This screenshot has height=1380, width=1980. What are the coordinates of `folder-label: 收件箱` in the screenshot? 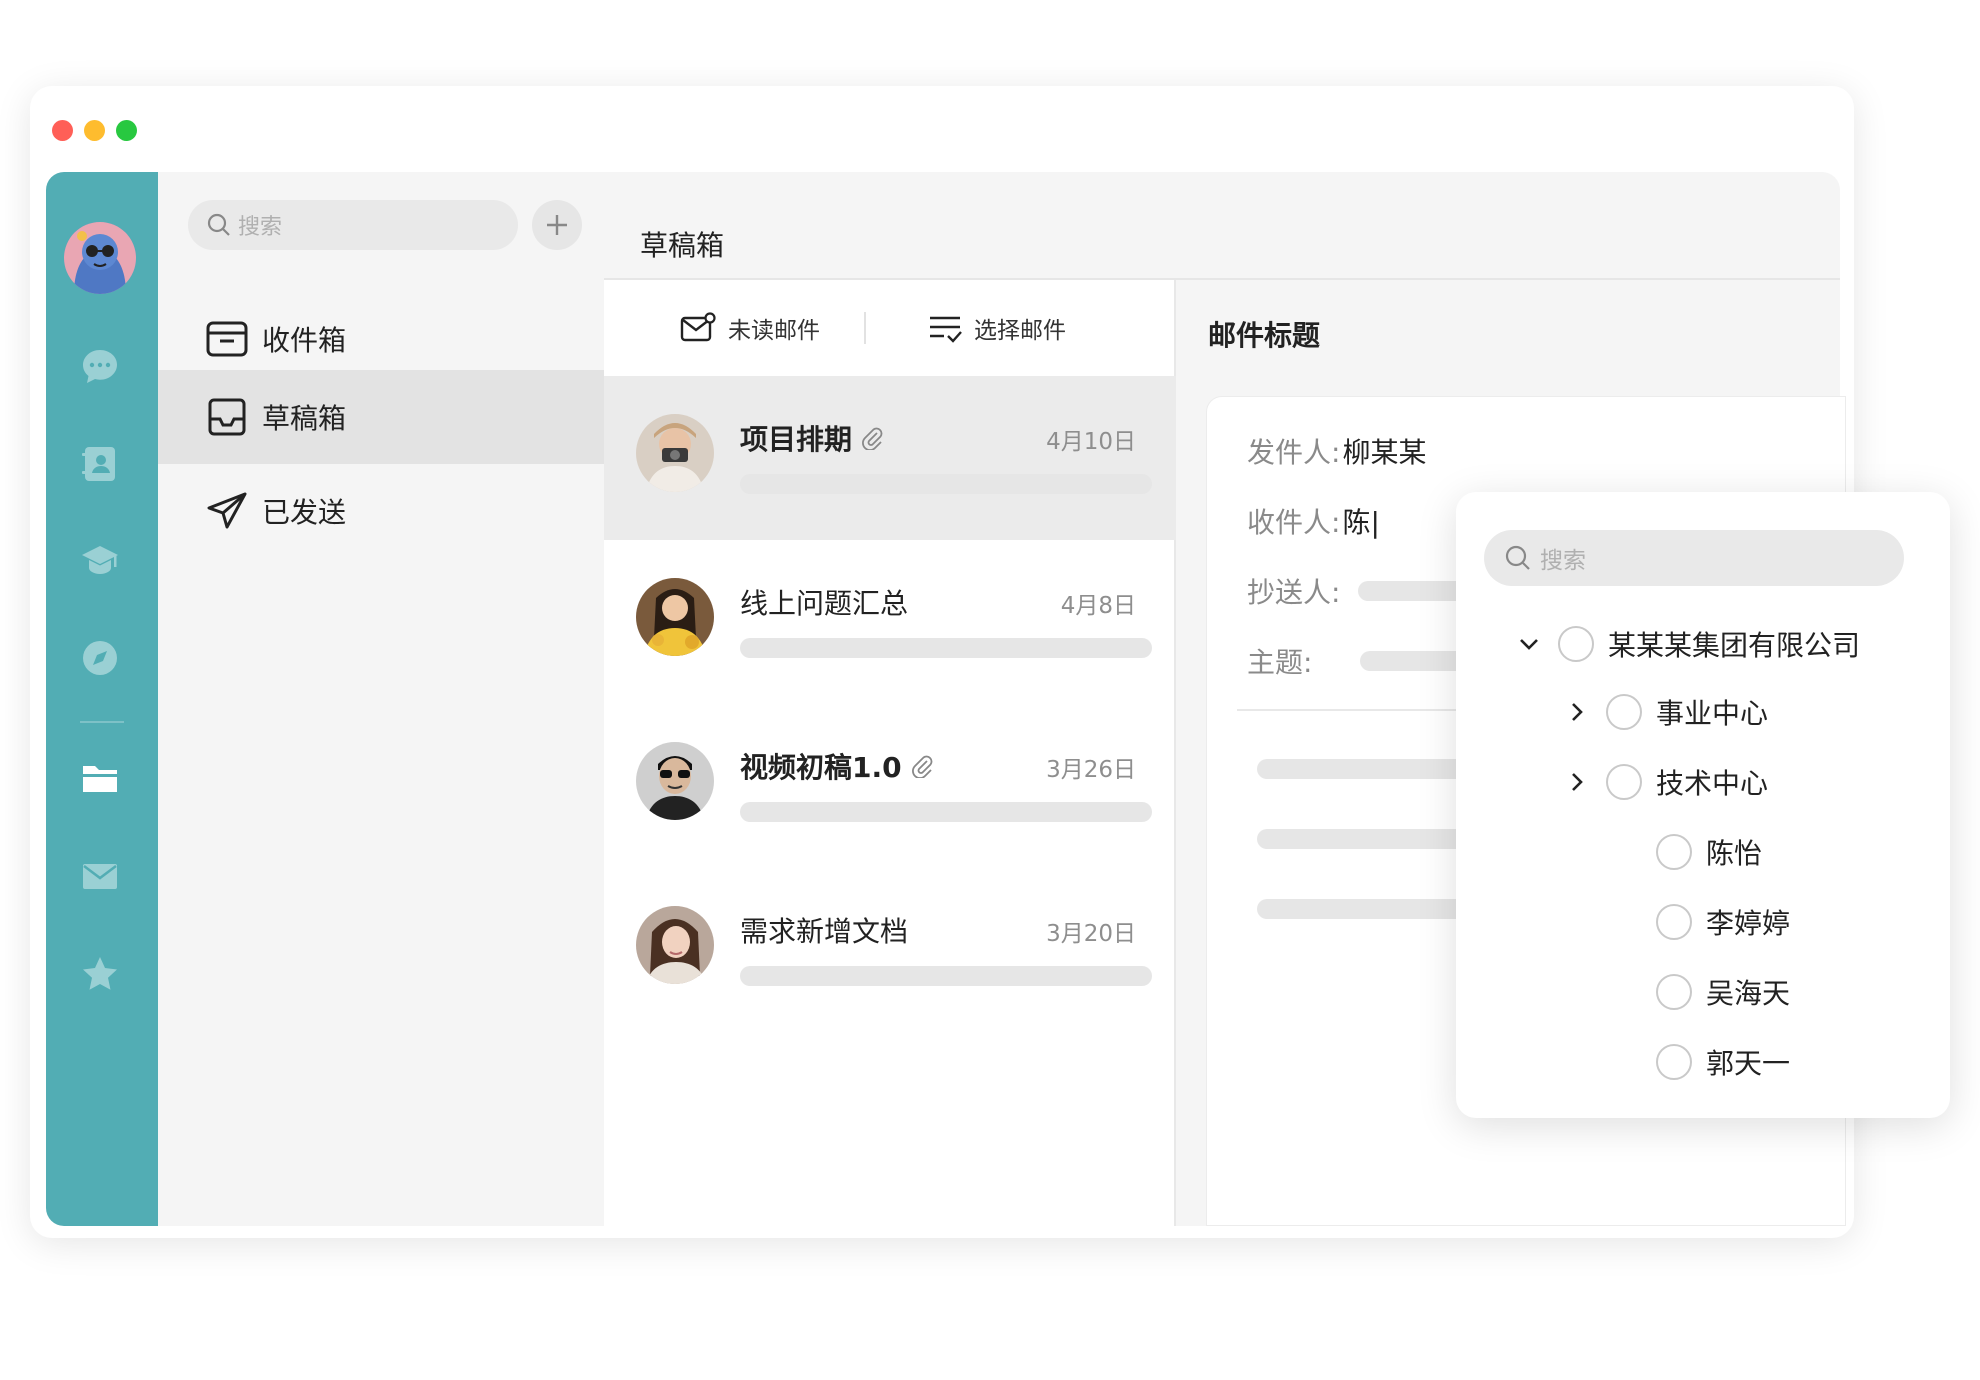 It's located at (304, 340).